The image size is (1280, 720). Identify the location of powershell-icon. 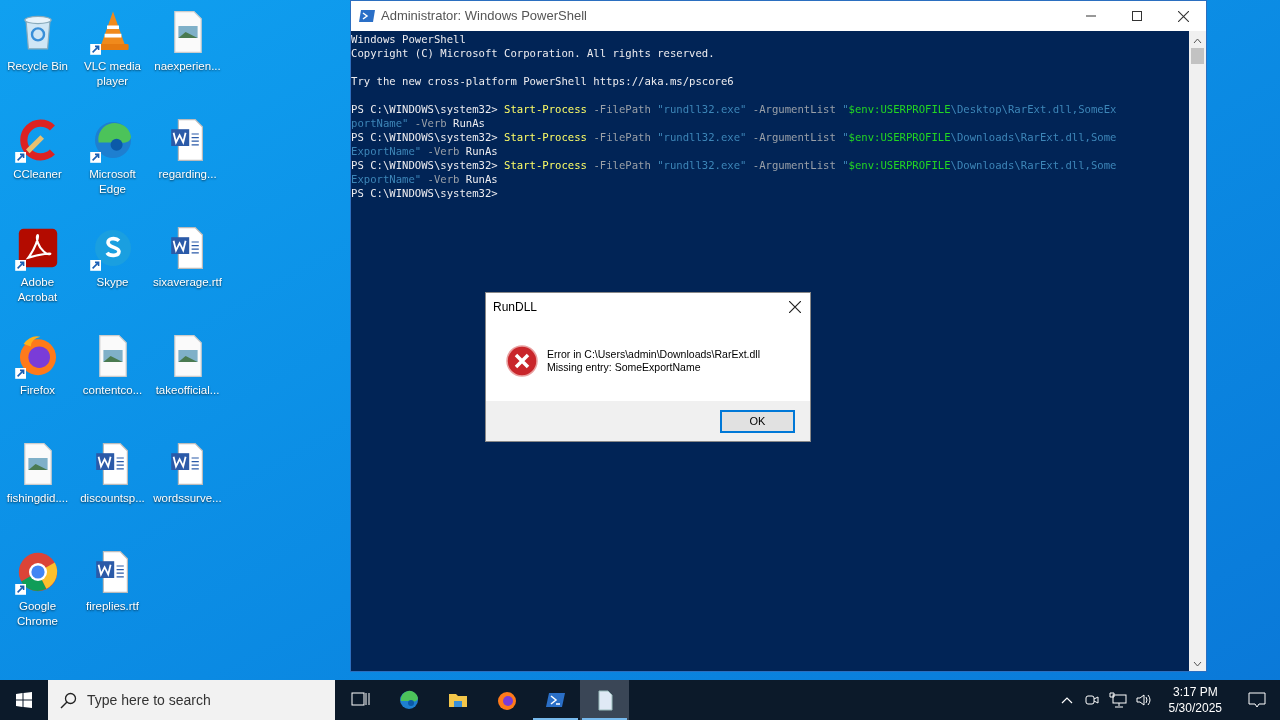
(367, 16).